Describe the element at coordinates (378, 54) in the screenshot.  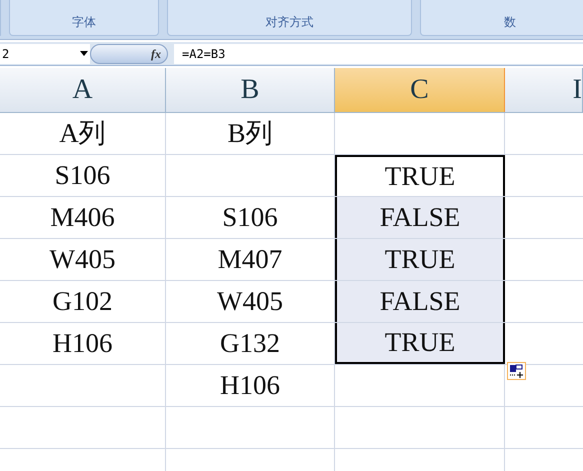
I see `formula-field: =A2=B3` at that location.